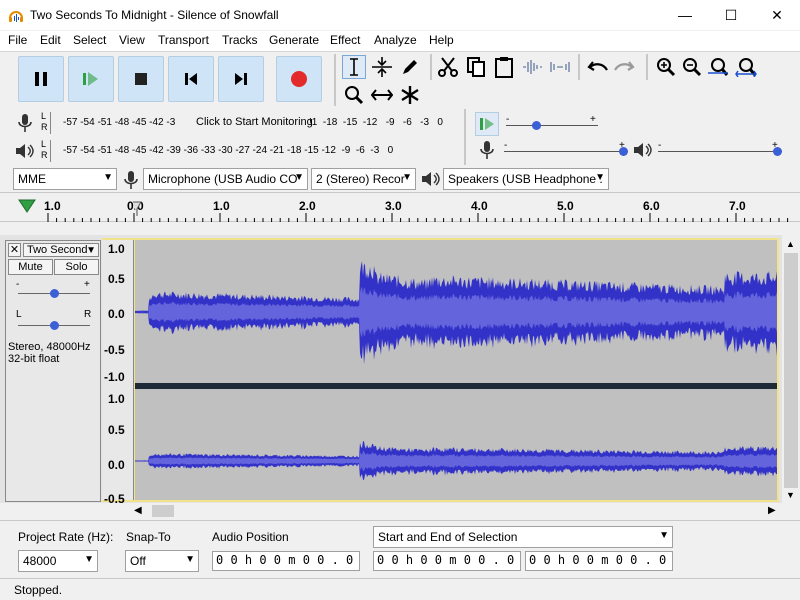 The width and height of the screenshot is (800, 600). I want to click on silence-audio-icon, so click(560, 67).